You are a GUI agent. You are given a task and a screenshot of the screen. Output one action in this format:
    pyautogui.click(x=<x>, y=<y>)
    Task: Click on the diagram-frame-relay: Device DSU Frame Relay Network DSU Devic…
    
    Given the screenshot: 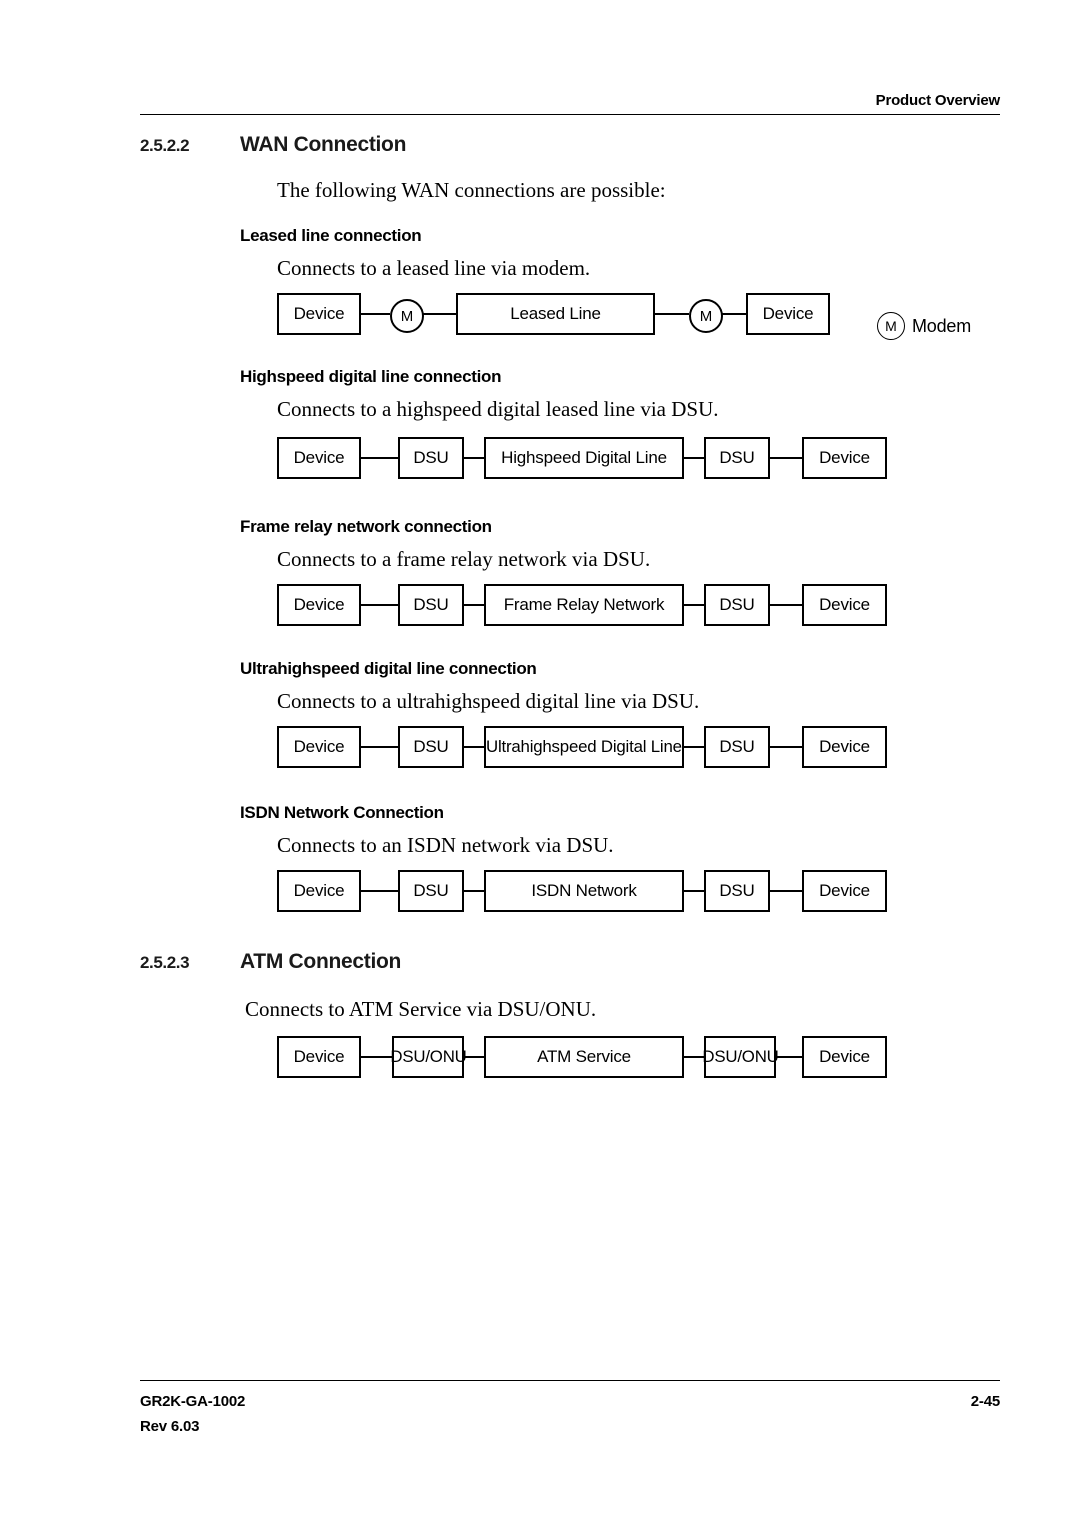 What is the action you would take?
    pyautogui.click(x=587, y=607)
    